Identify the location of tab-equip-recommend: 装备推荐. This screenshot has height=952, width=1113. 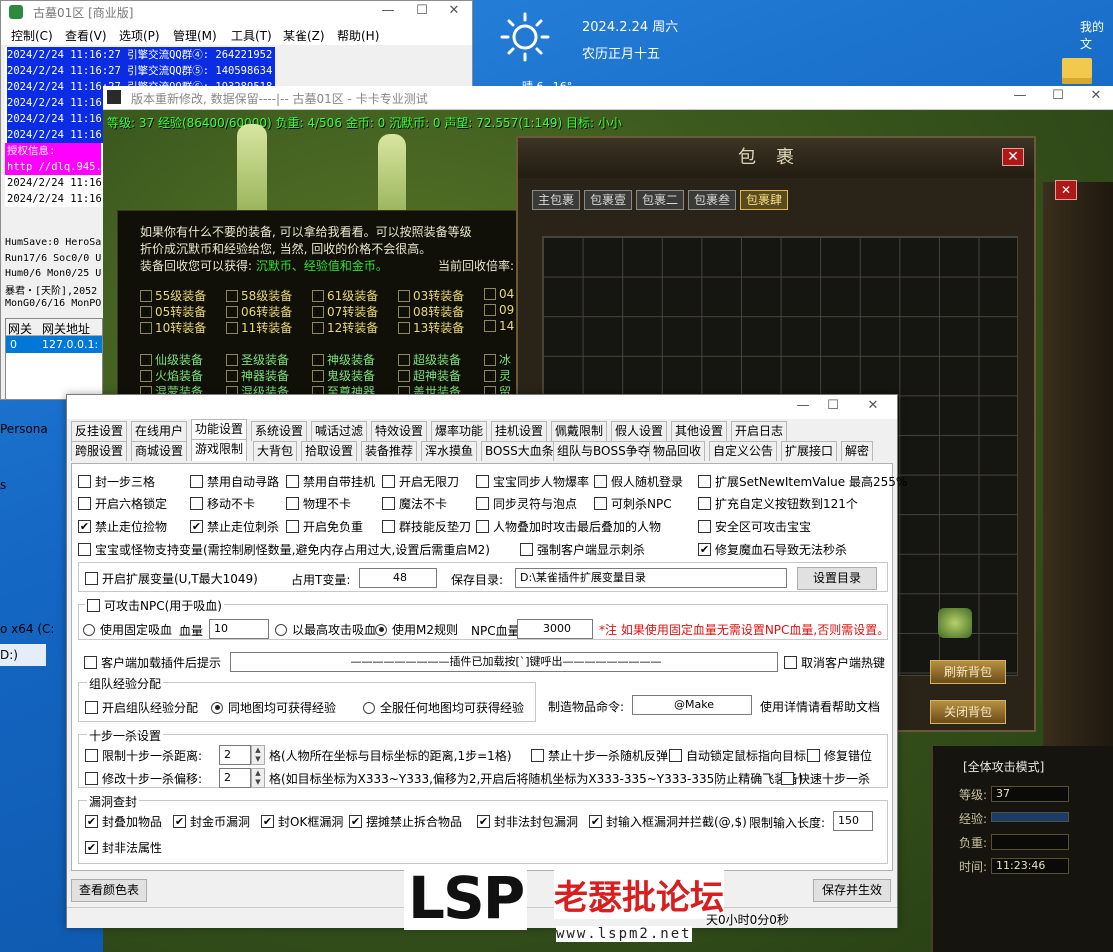
(389, 451).